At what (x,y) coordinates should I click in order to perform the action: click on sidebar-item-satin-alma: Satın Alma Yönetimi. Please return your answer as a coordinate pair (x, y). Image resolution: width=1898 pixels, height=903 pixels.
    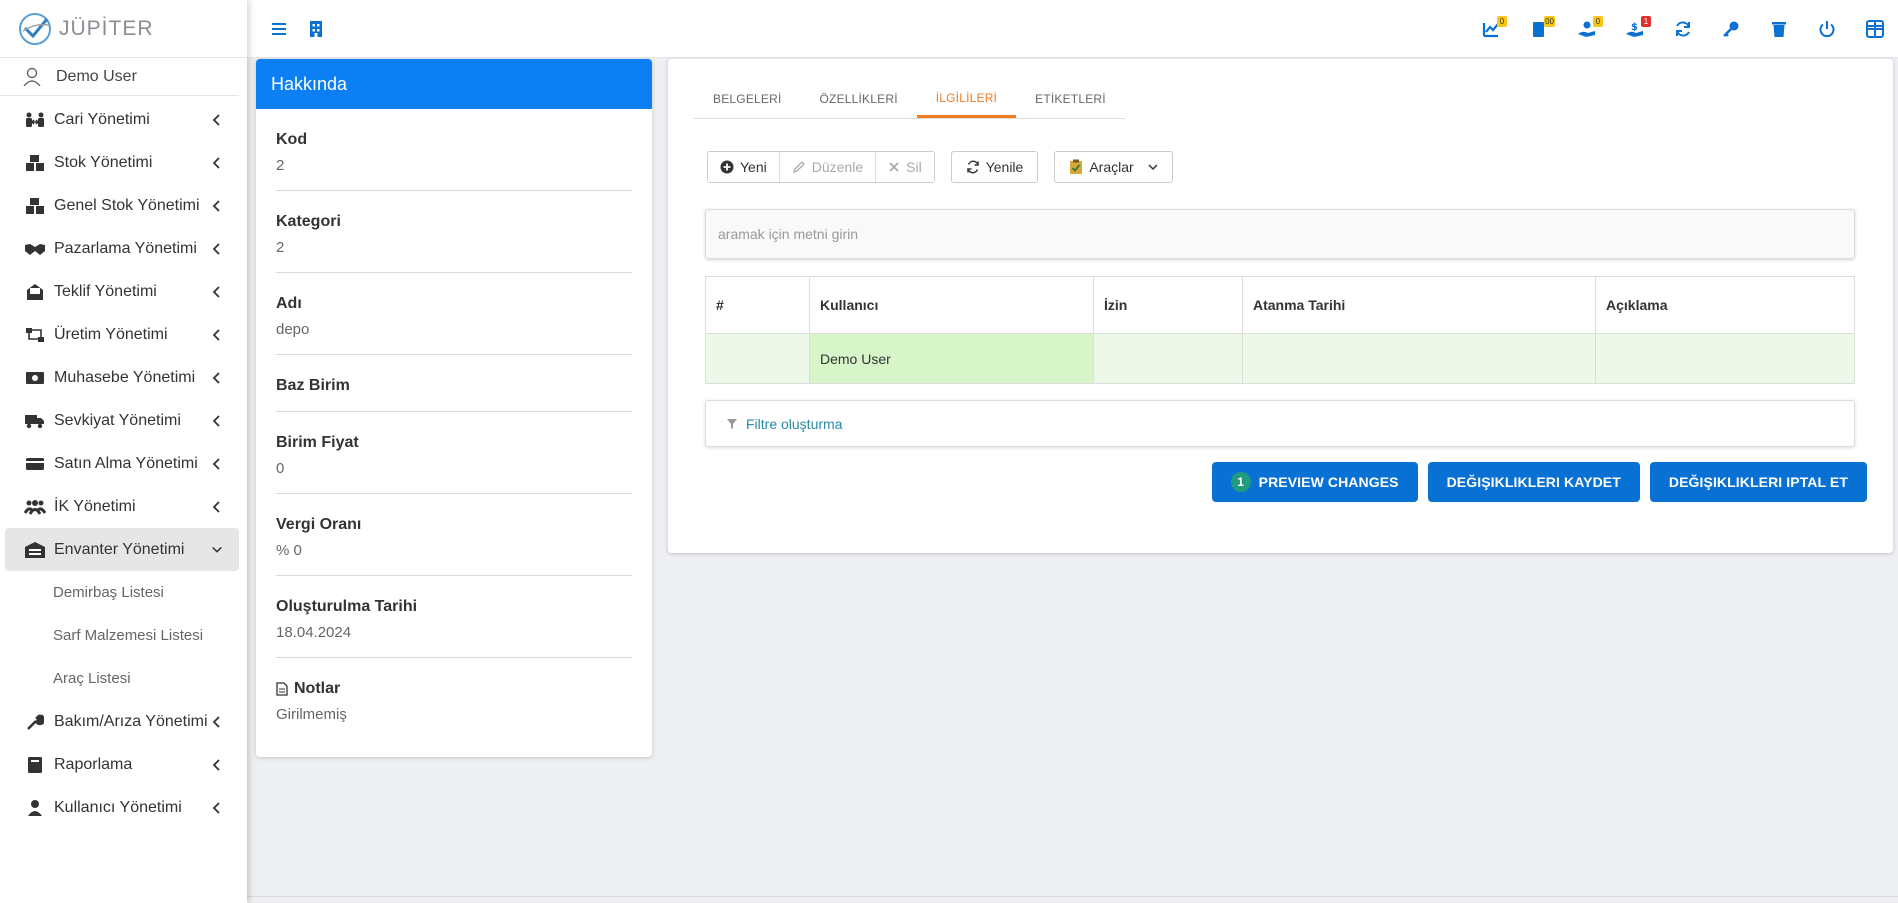
    Looking at the image, I should click on (123, 463).